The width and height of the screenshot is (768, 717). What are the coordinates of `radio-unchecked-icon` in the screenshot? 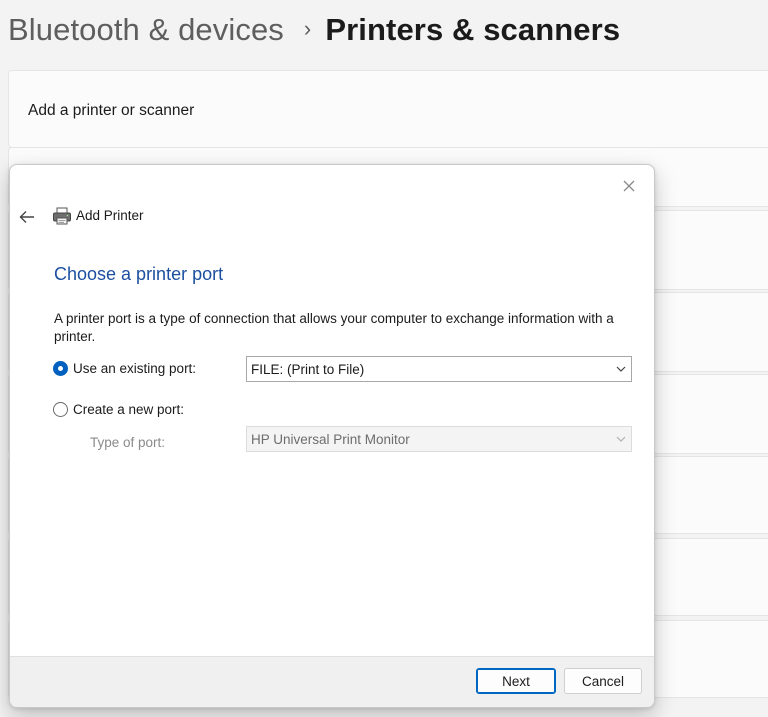 It's located at (60, 409).